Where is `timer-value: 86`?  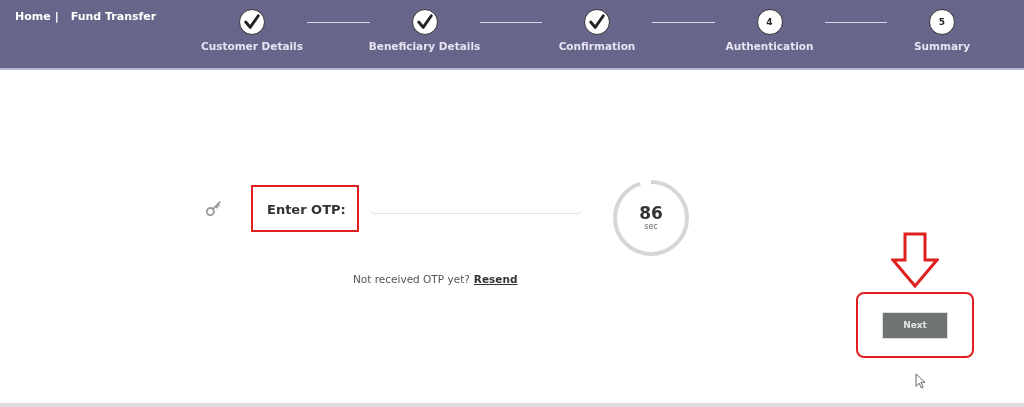 timer-value: 86 is located at coordinates (651, 213).